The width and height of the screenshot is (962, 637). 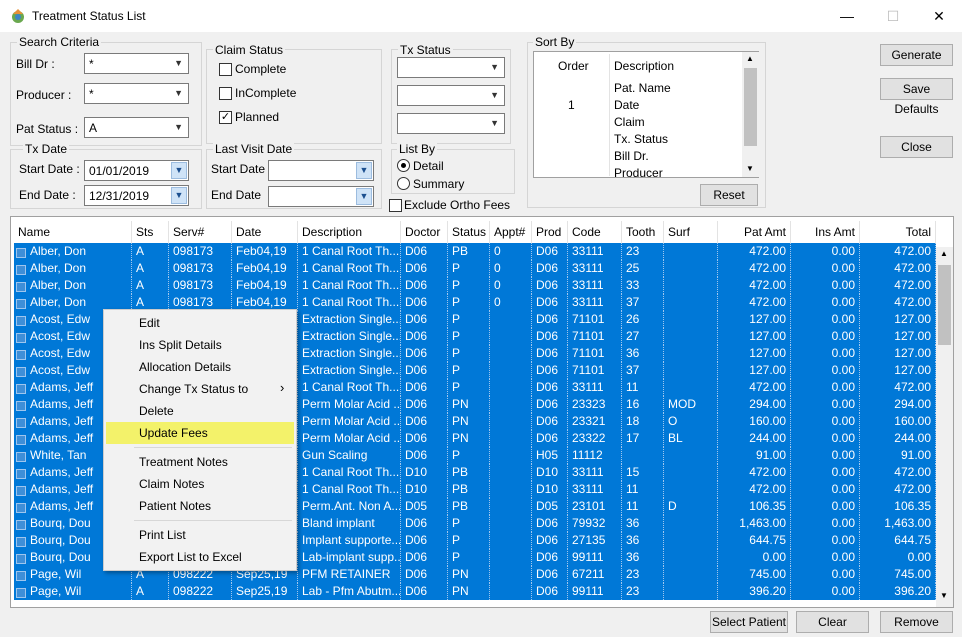 What do you see at coordinates (916, 622) in the screenshot?
I see `remove-button: Remove` at bounding box center [916, 622].